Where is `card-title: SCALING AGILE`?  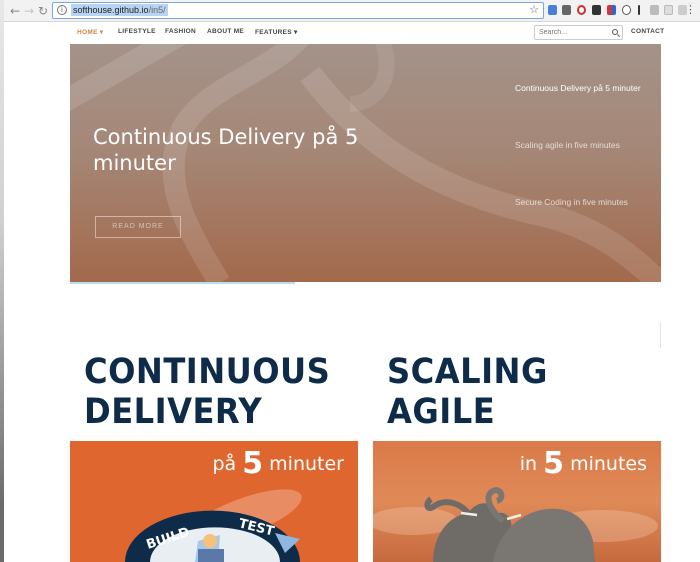
card-title: SCALING AGILE is located at coordinates (467, 392).